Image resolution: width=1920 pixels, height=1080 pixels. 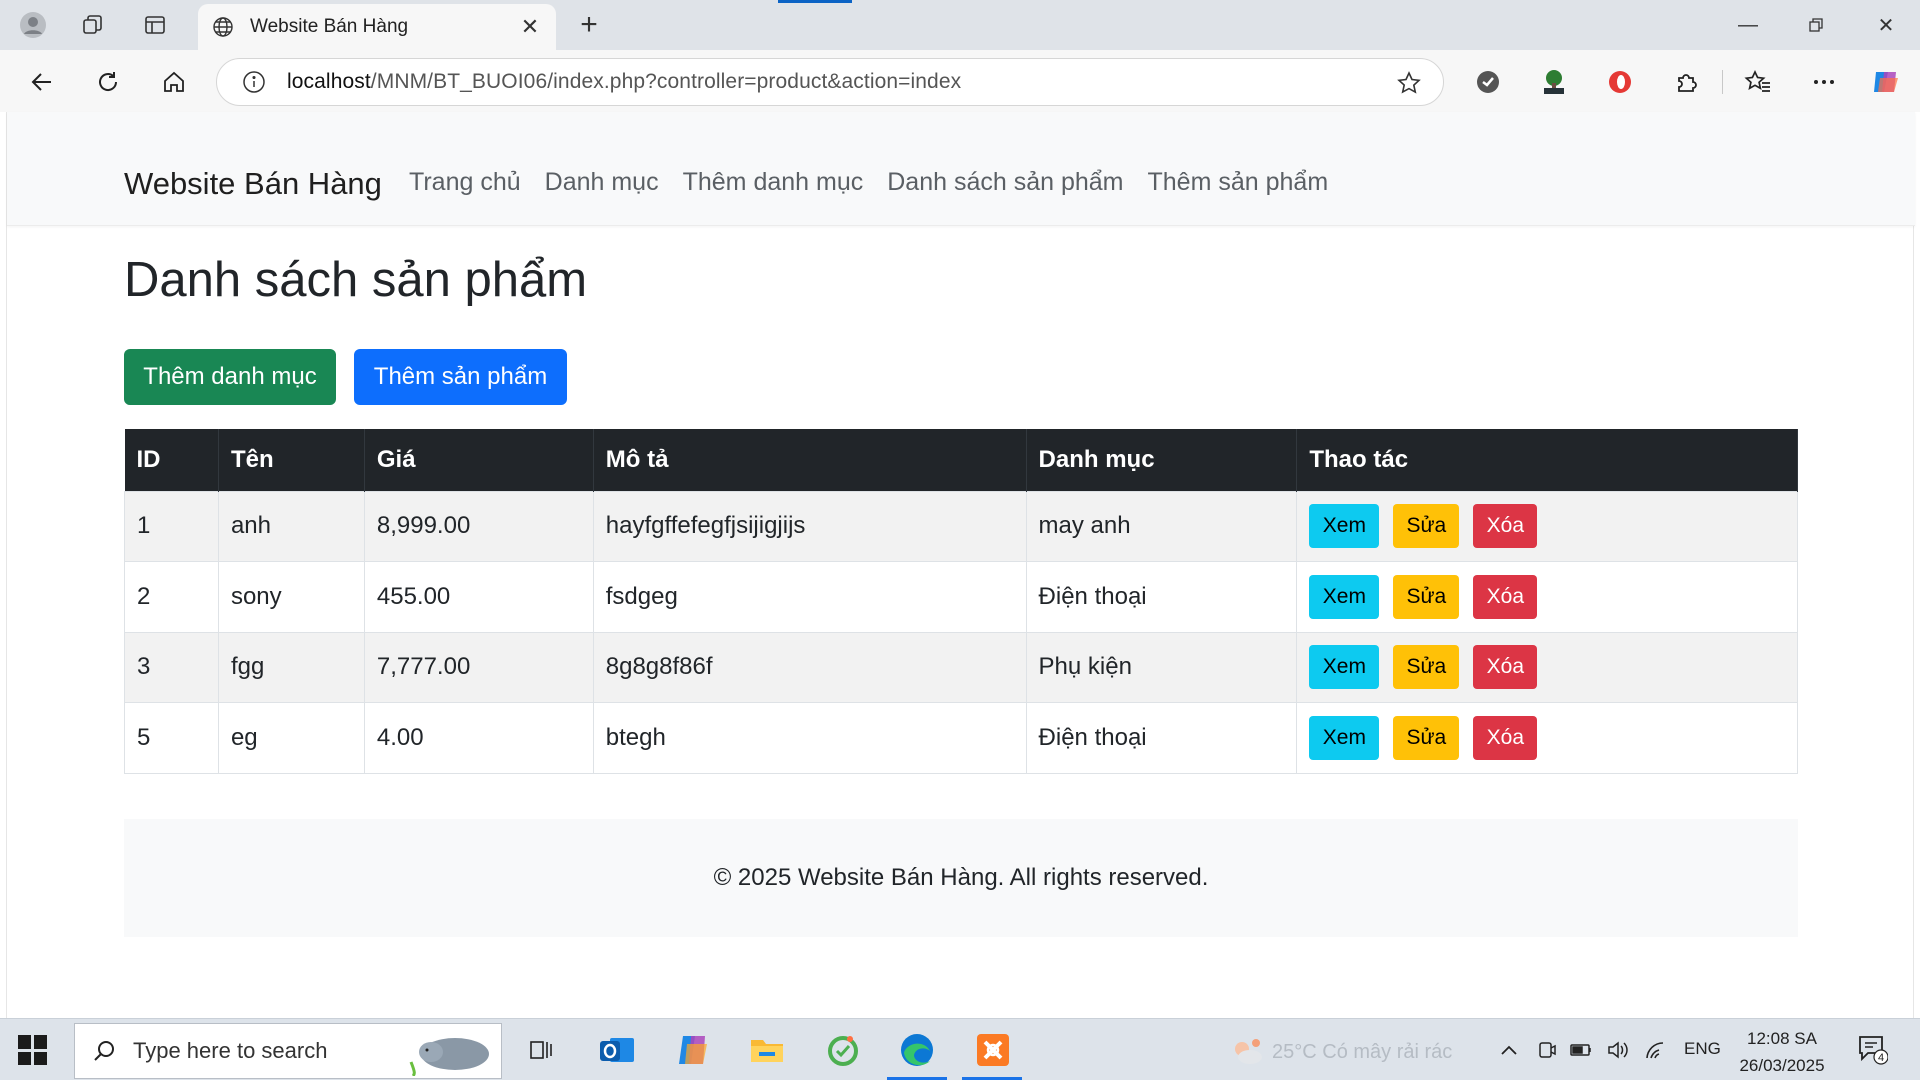 I want to click on cell-price: 455.00, so click(x=478, y=597).